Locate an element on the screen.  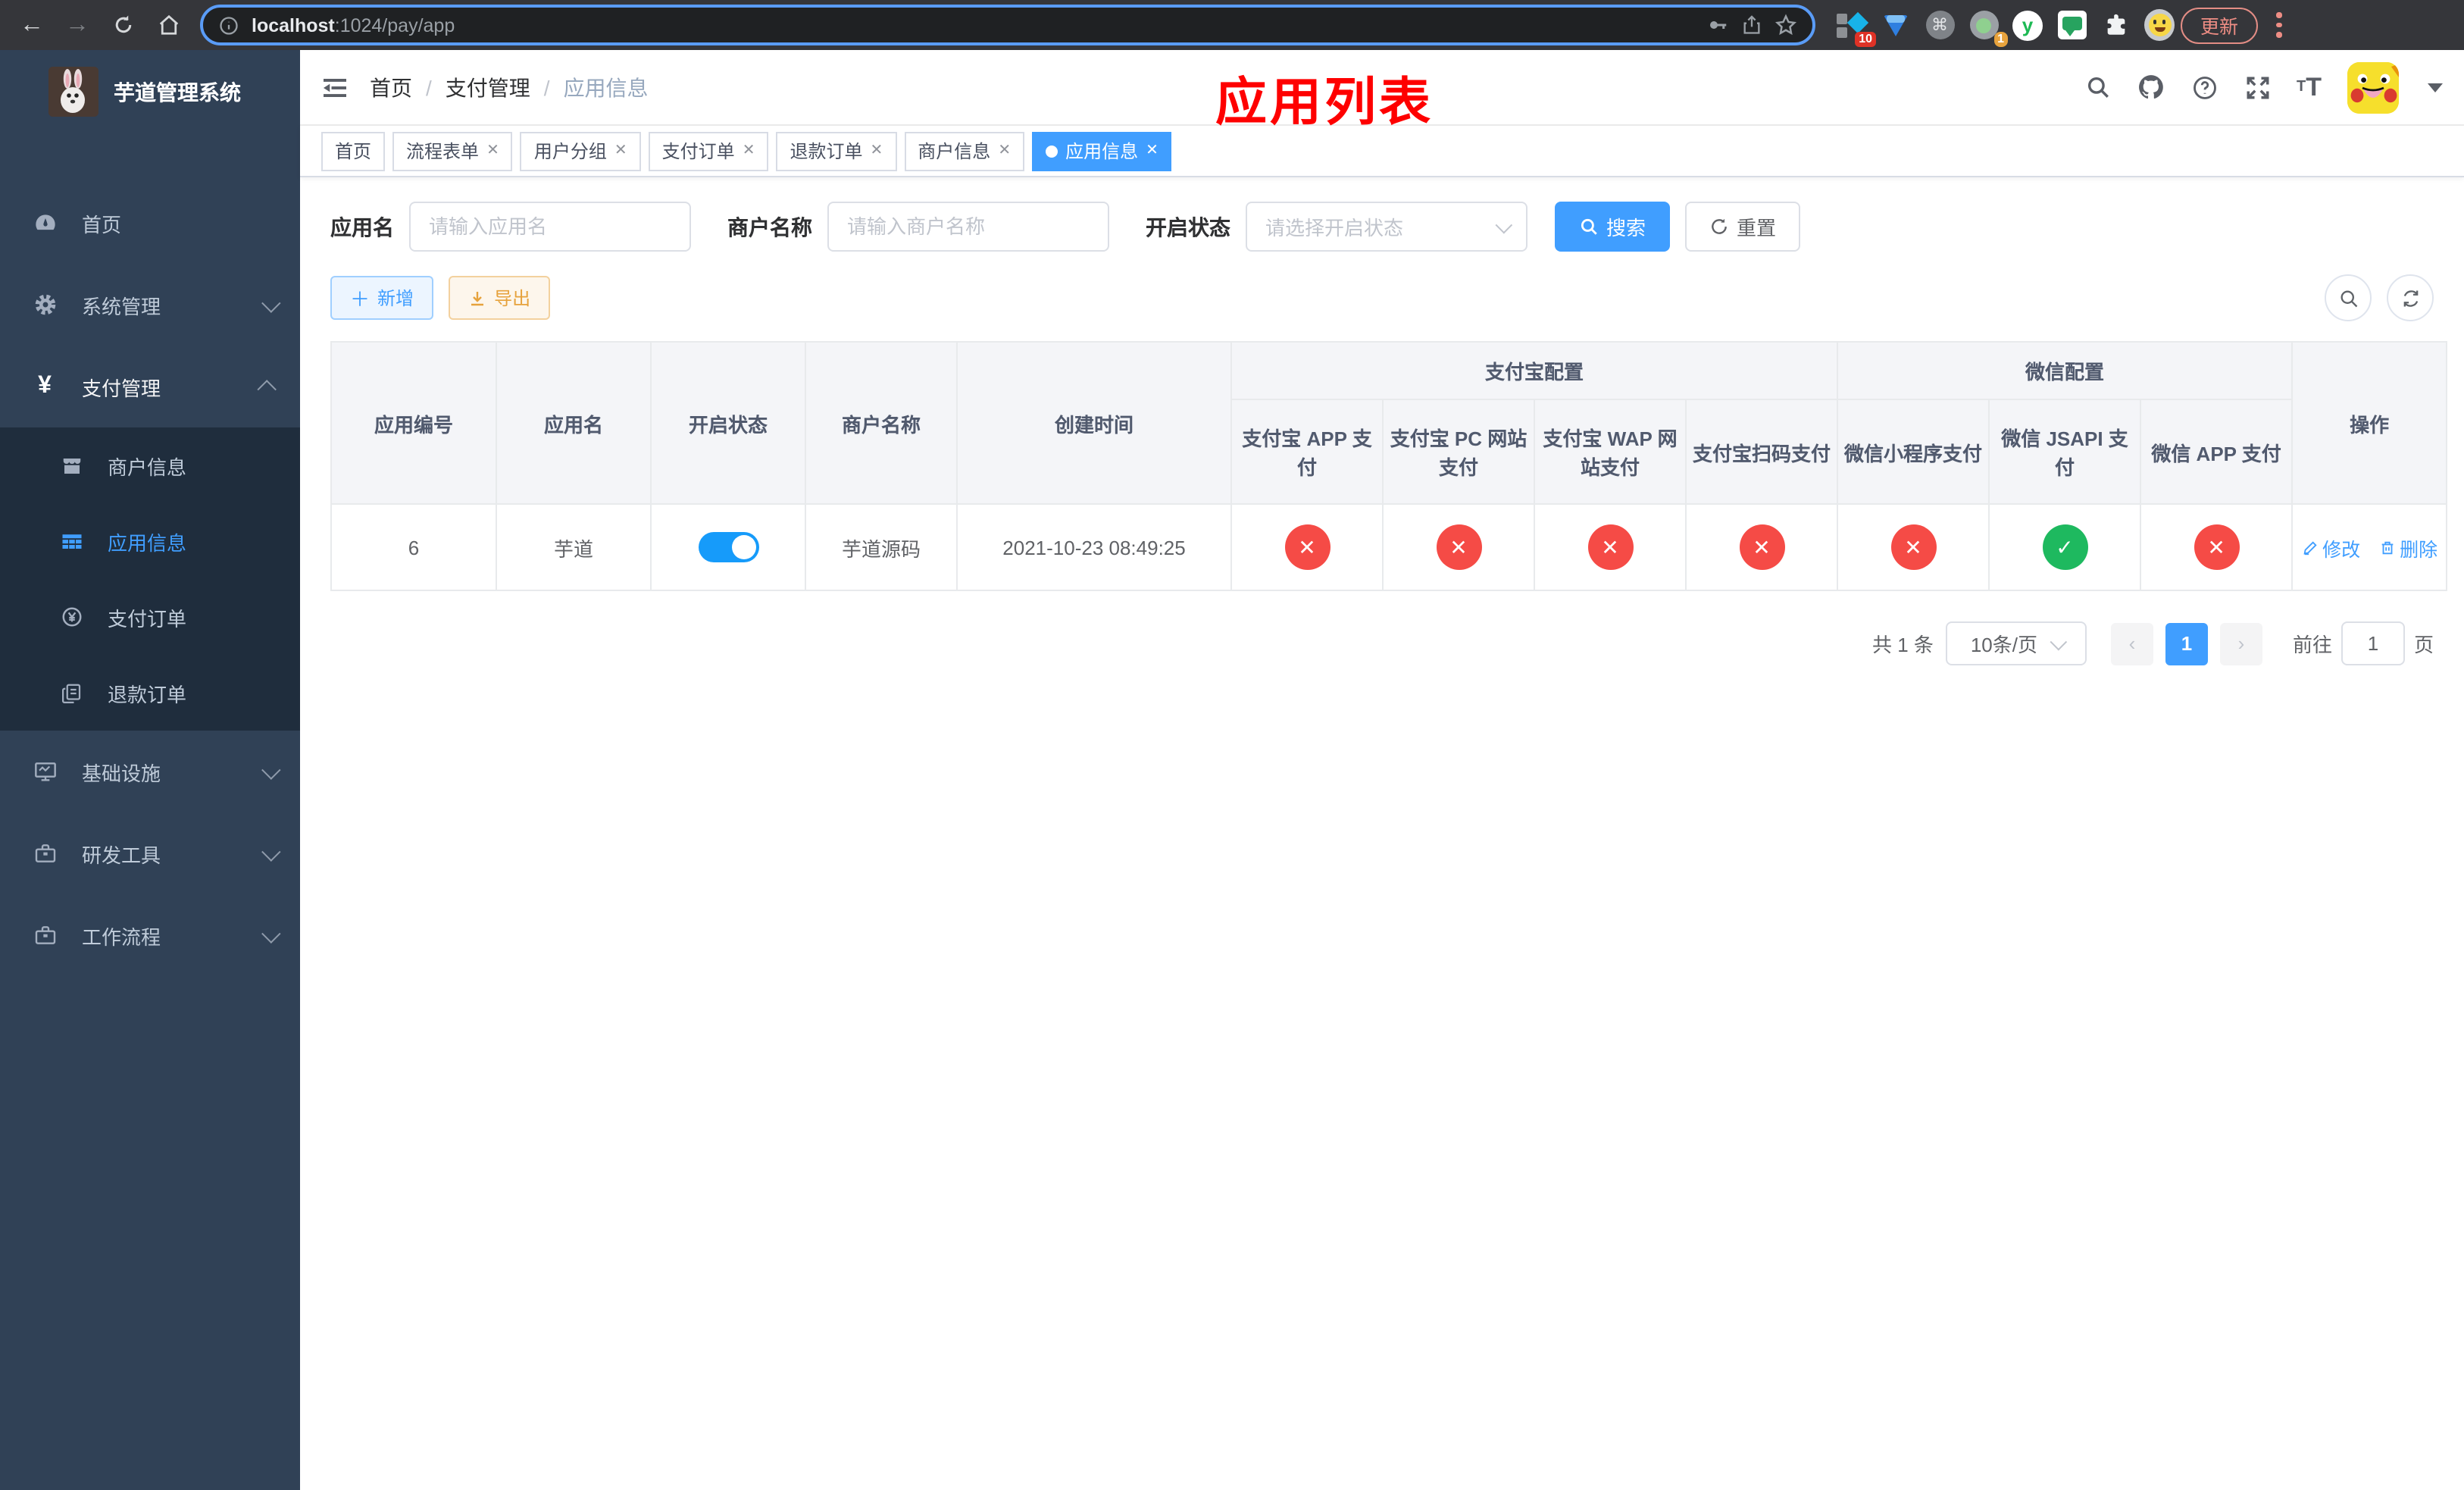
ext-blocks-icon: 10 is located at coordinates (1856, 28).